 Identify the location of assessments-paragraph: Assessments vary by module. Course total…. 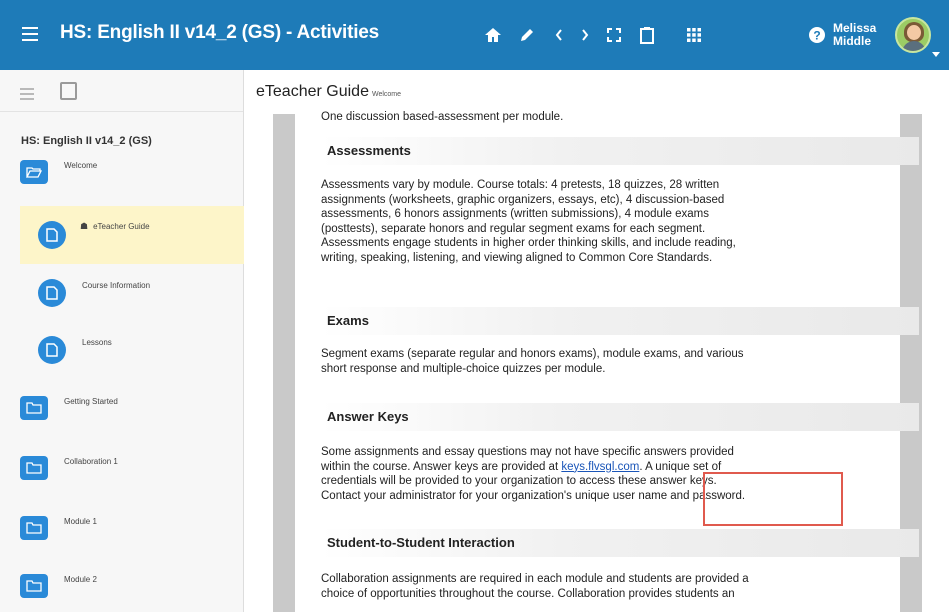
(581, 221).